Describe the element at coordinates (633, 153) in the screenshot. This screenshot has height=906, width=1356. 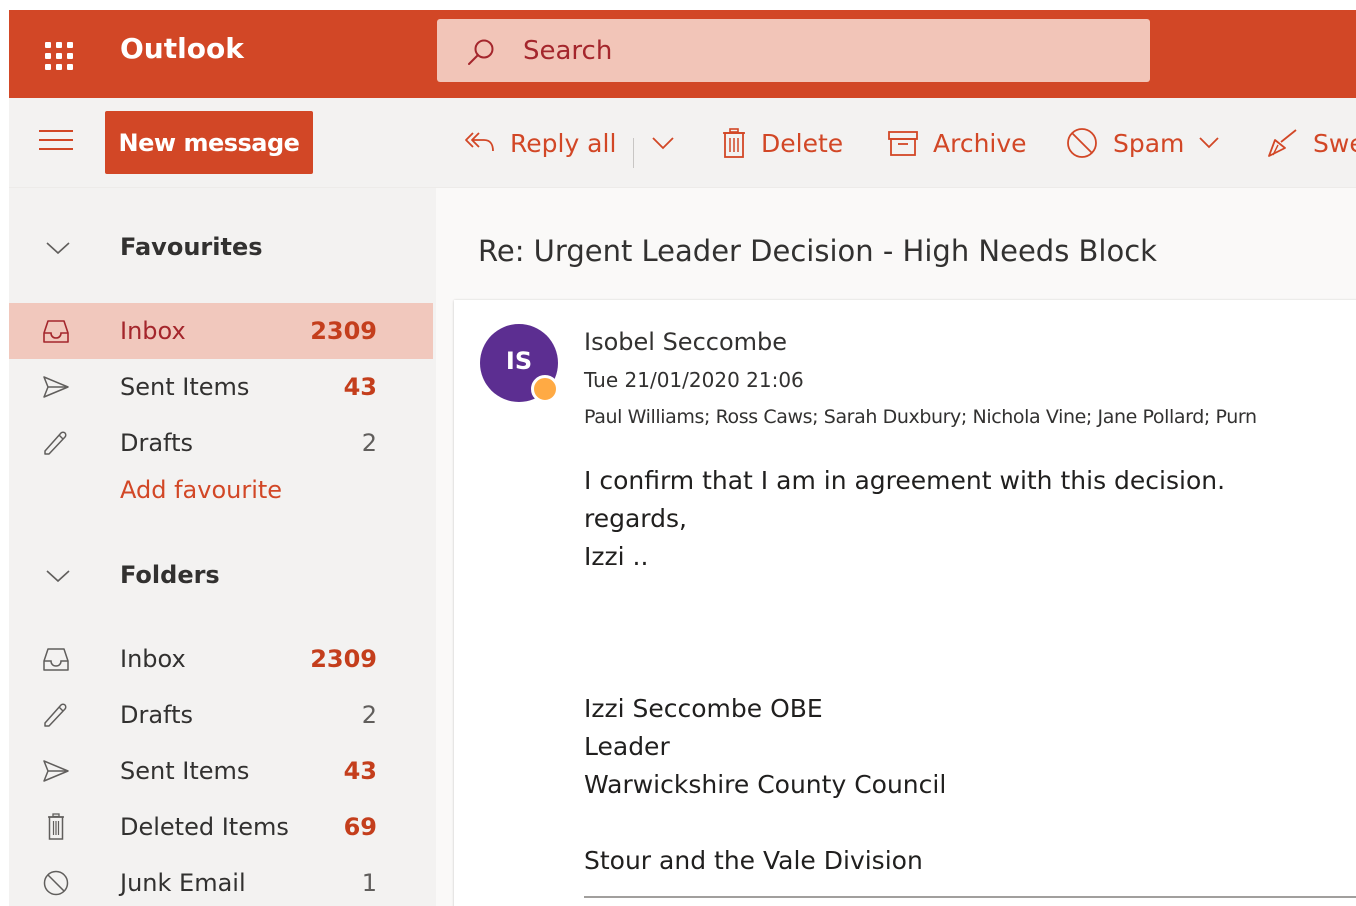
I see `toolbar-divider` at that location.